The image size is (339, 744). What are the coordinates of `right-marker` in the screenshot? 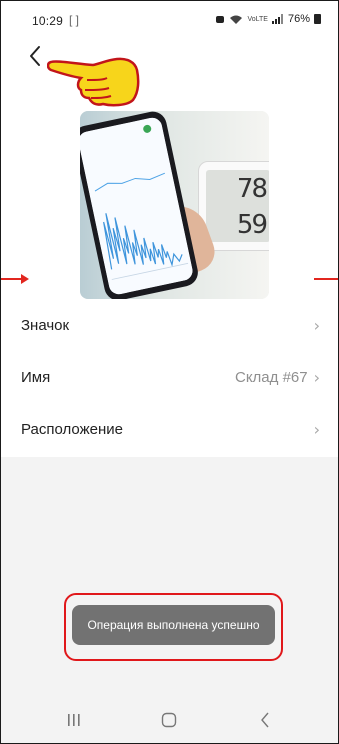 It's located at (326, 279).